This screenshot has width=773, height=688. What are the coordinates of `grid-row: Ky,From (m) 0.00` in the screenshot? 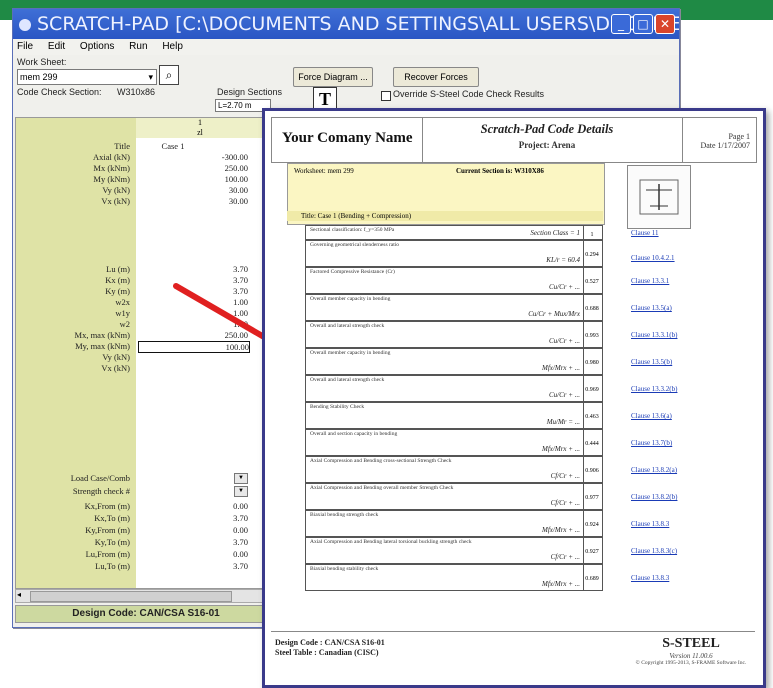 It's located at (140, 530).